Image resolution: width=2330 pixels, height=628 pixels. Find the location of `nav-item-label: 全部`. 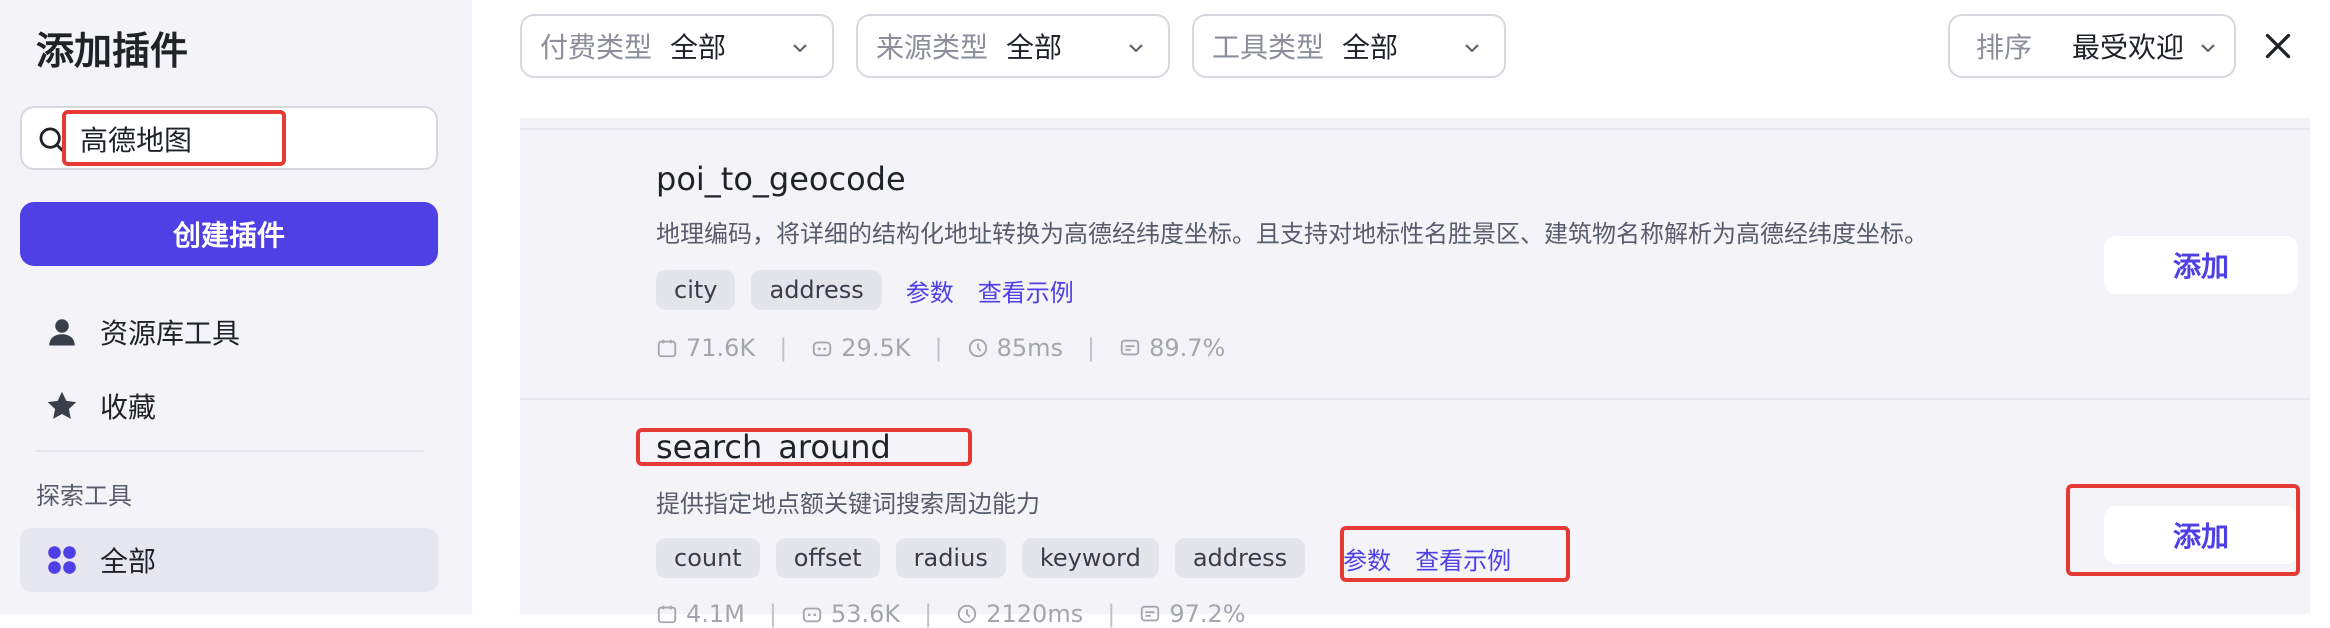

nav-item-label: 全部 is located at coordinates (128, 561).